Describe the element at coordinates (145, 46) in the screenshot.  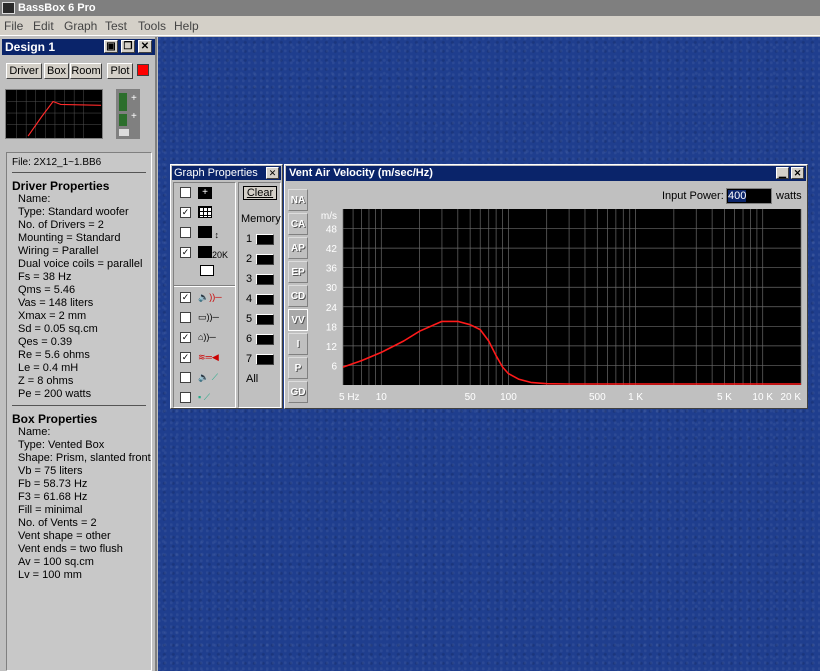
I see `design-close-icon: ✕` at that location.